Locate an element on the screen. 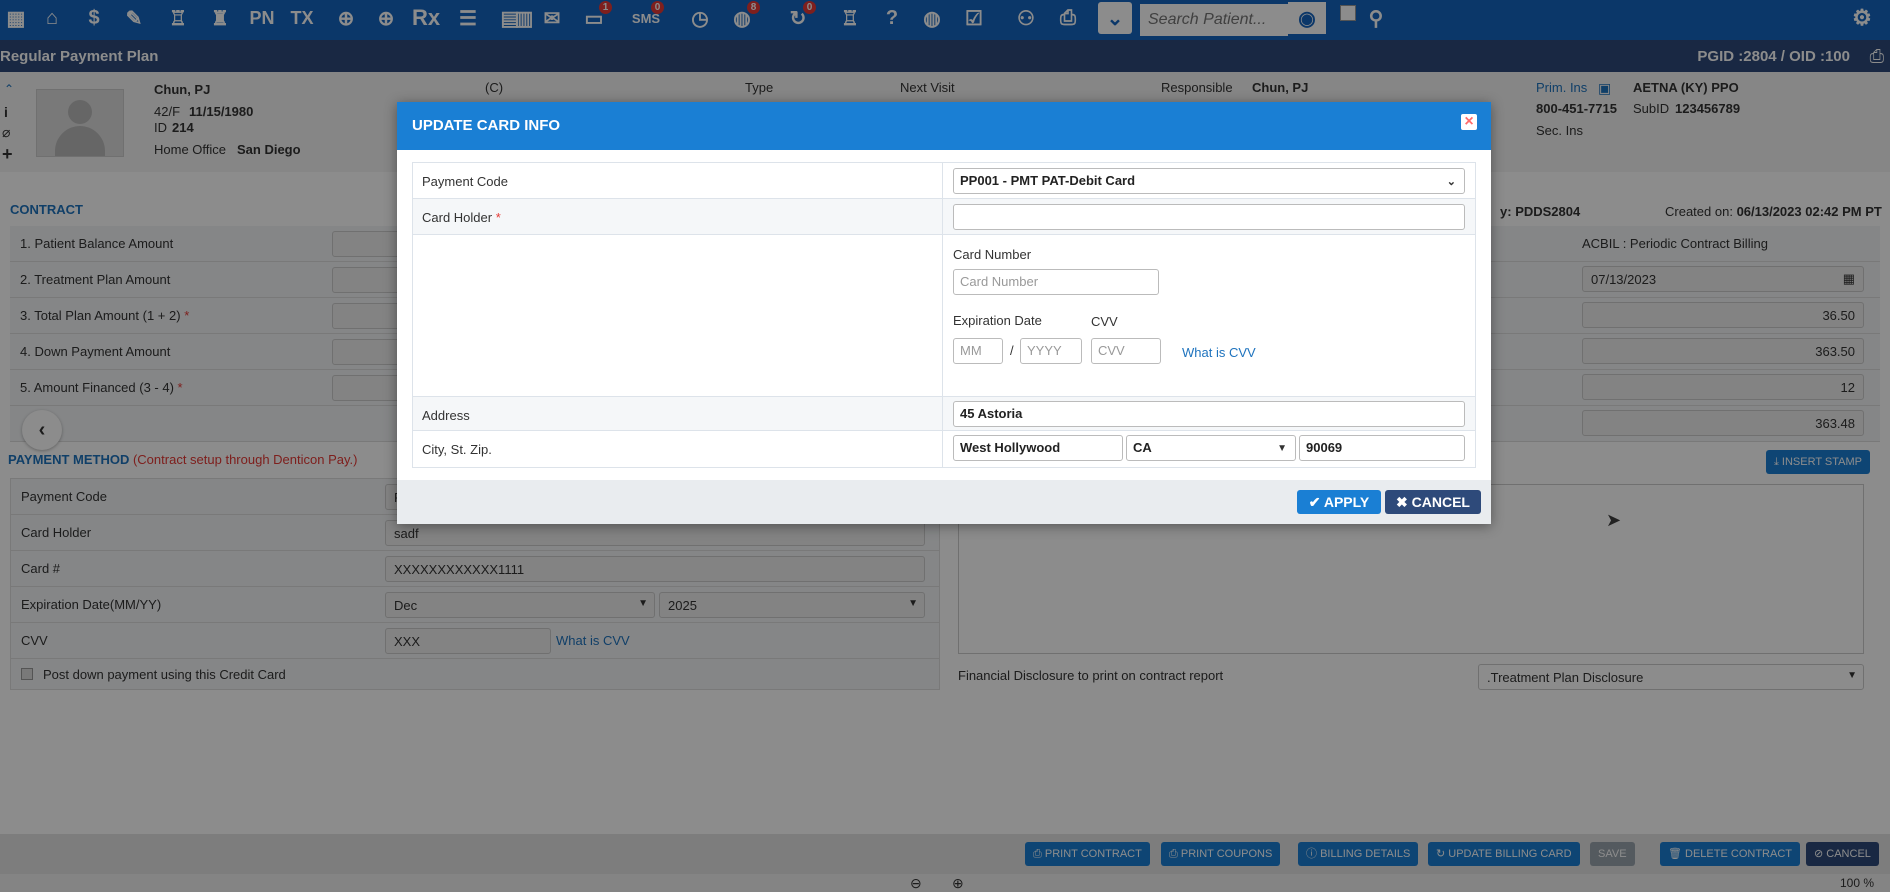  card-number-input: Card Number is located at coordinates (1056, 282).